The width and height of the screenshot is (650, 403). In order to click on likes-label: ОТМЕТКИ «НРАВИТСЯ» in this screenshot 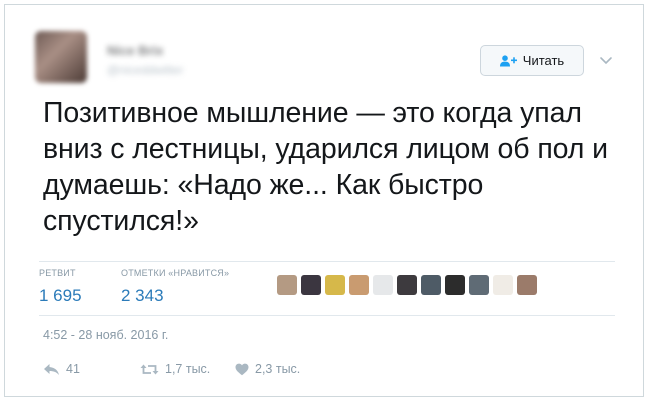, I will do `click(175, 273)`.